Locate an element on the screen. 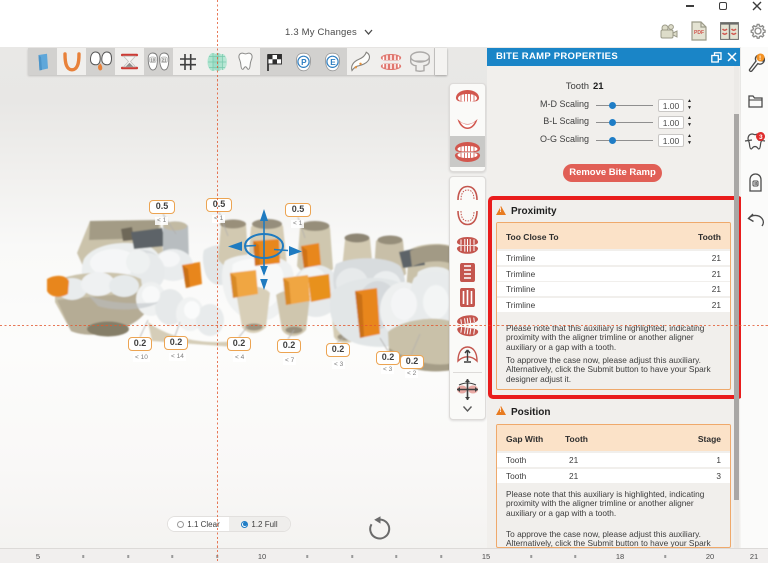  svg-text: 3 is located at coordinates (761, 137).